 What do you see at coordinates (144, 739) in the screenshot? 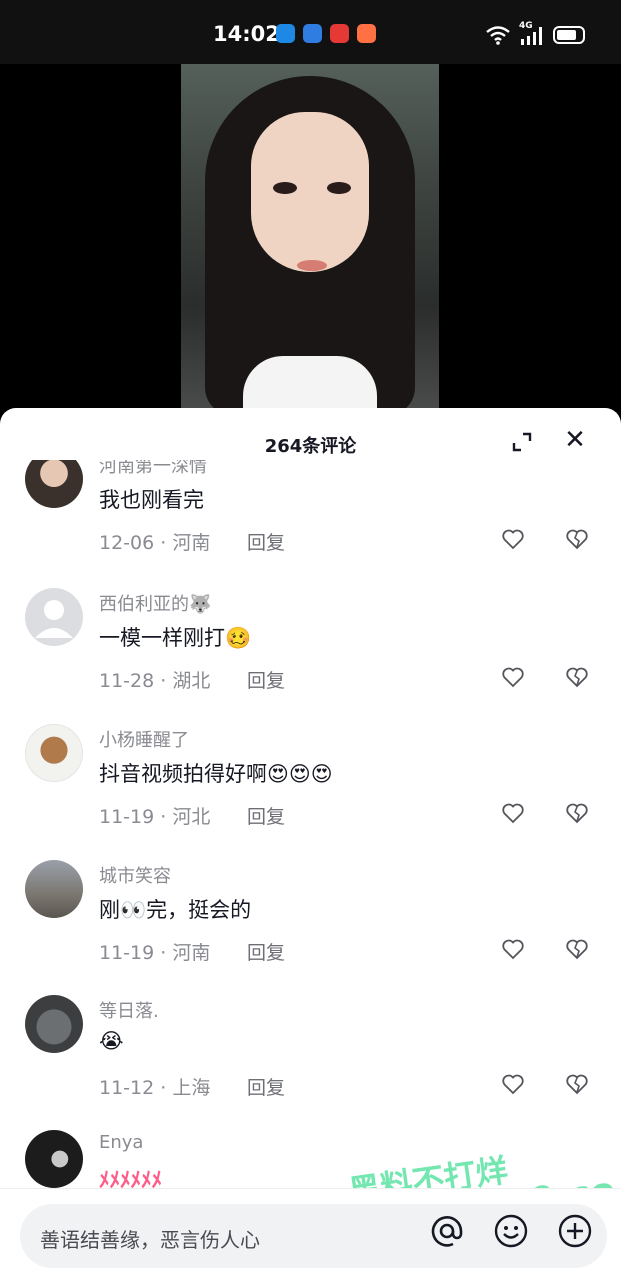
I see `comment-username: 小杨睡醒了` at bounding box center [144, 739].